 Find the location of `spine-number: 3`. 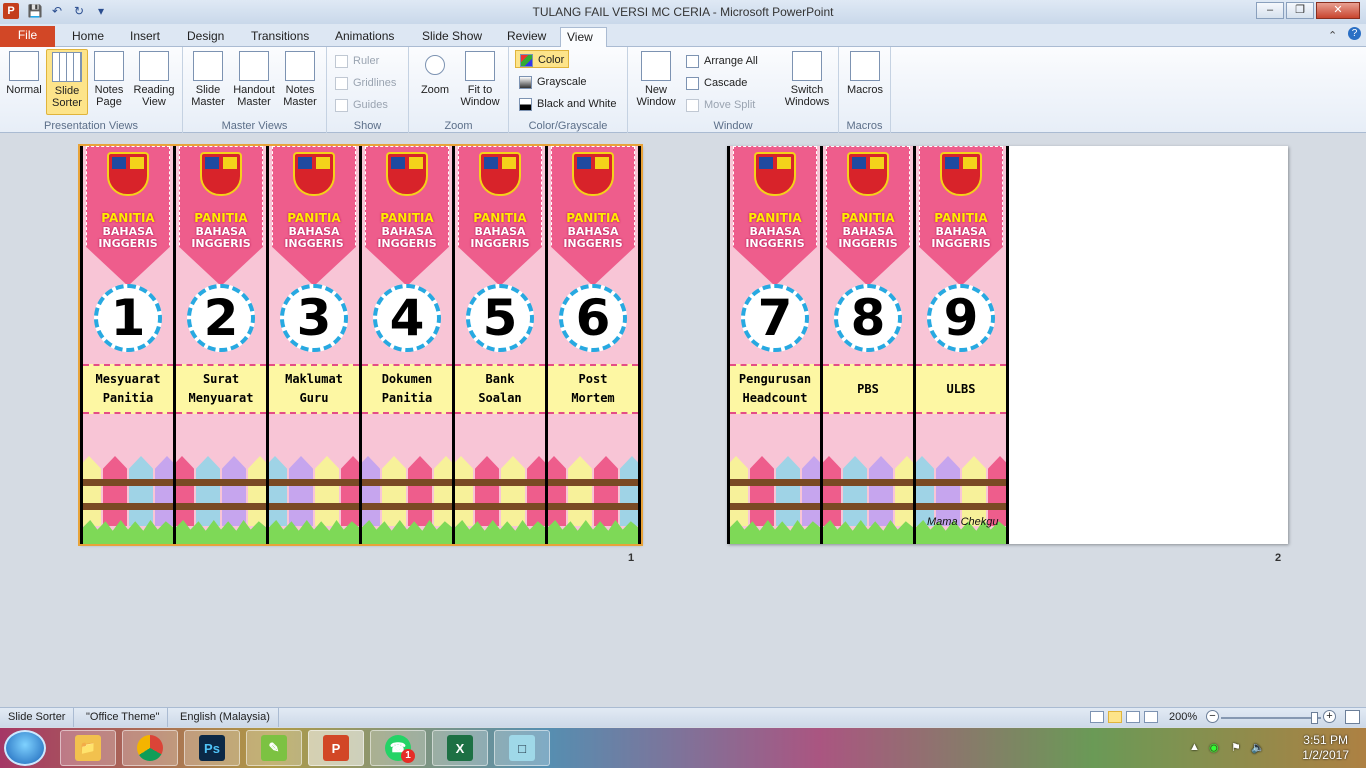

spine-number: 3 is located at coordinates (314, 318).